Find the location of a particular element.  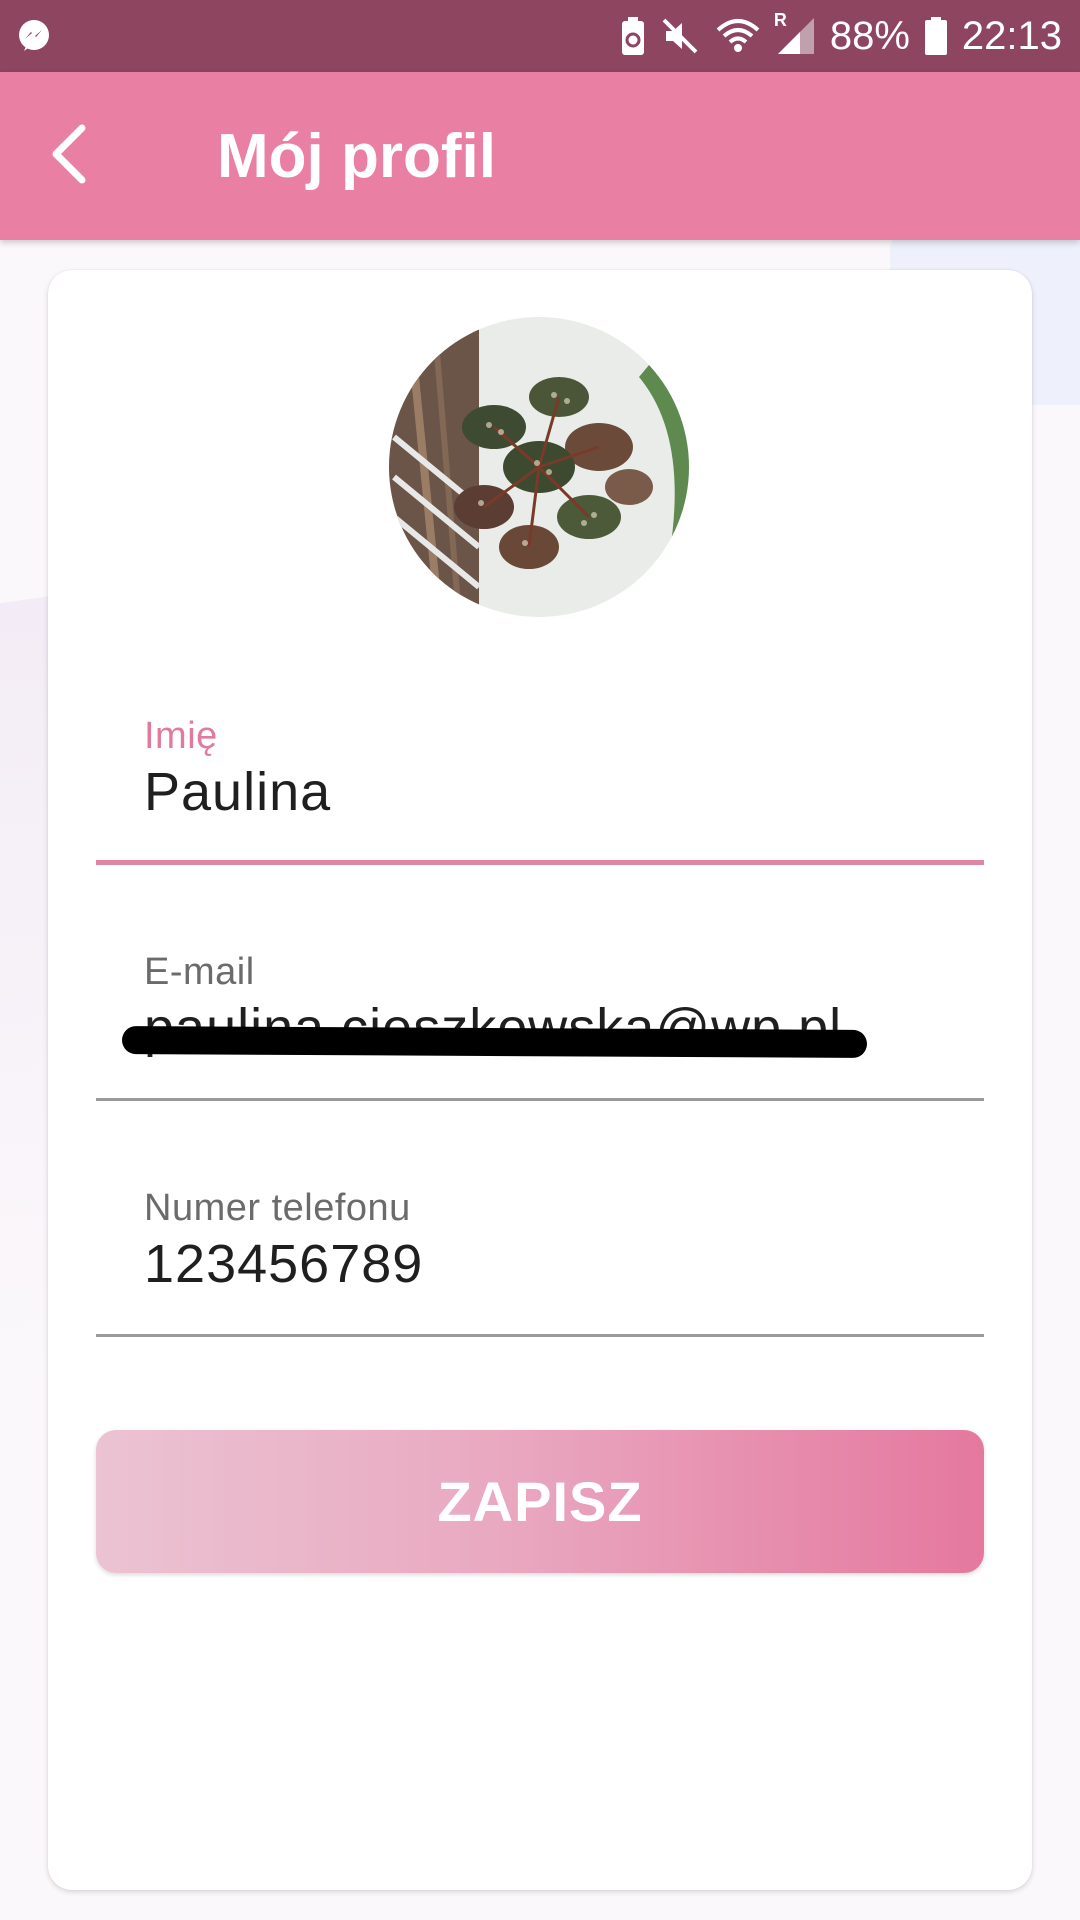

avatar is located at coordinates (539, 467).